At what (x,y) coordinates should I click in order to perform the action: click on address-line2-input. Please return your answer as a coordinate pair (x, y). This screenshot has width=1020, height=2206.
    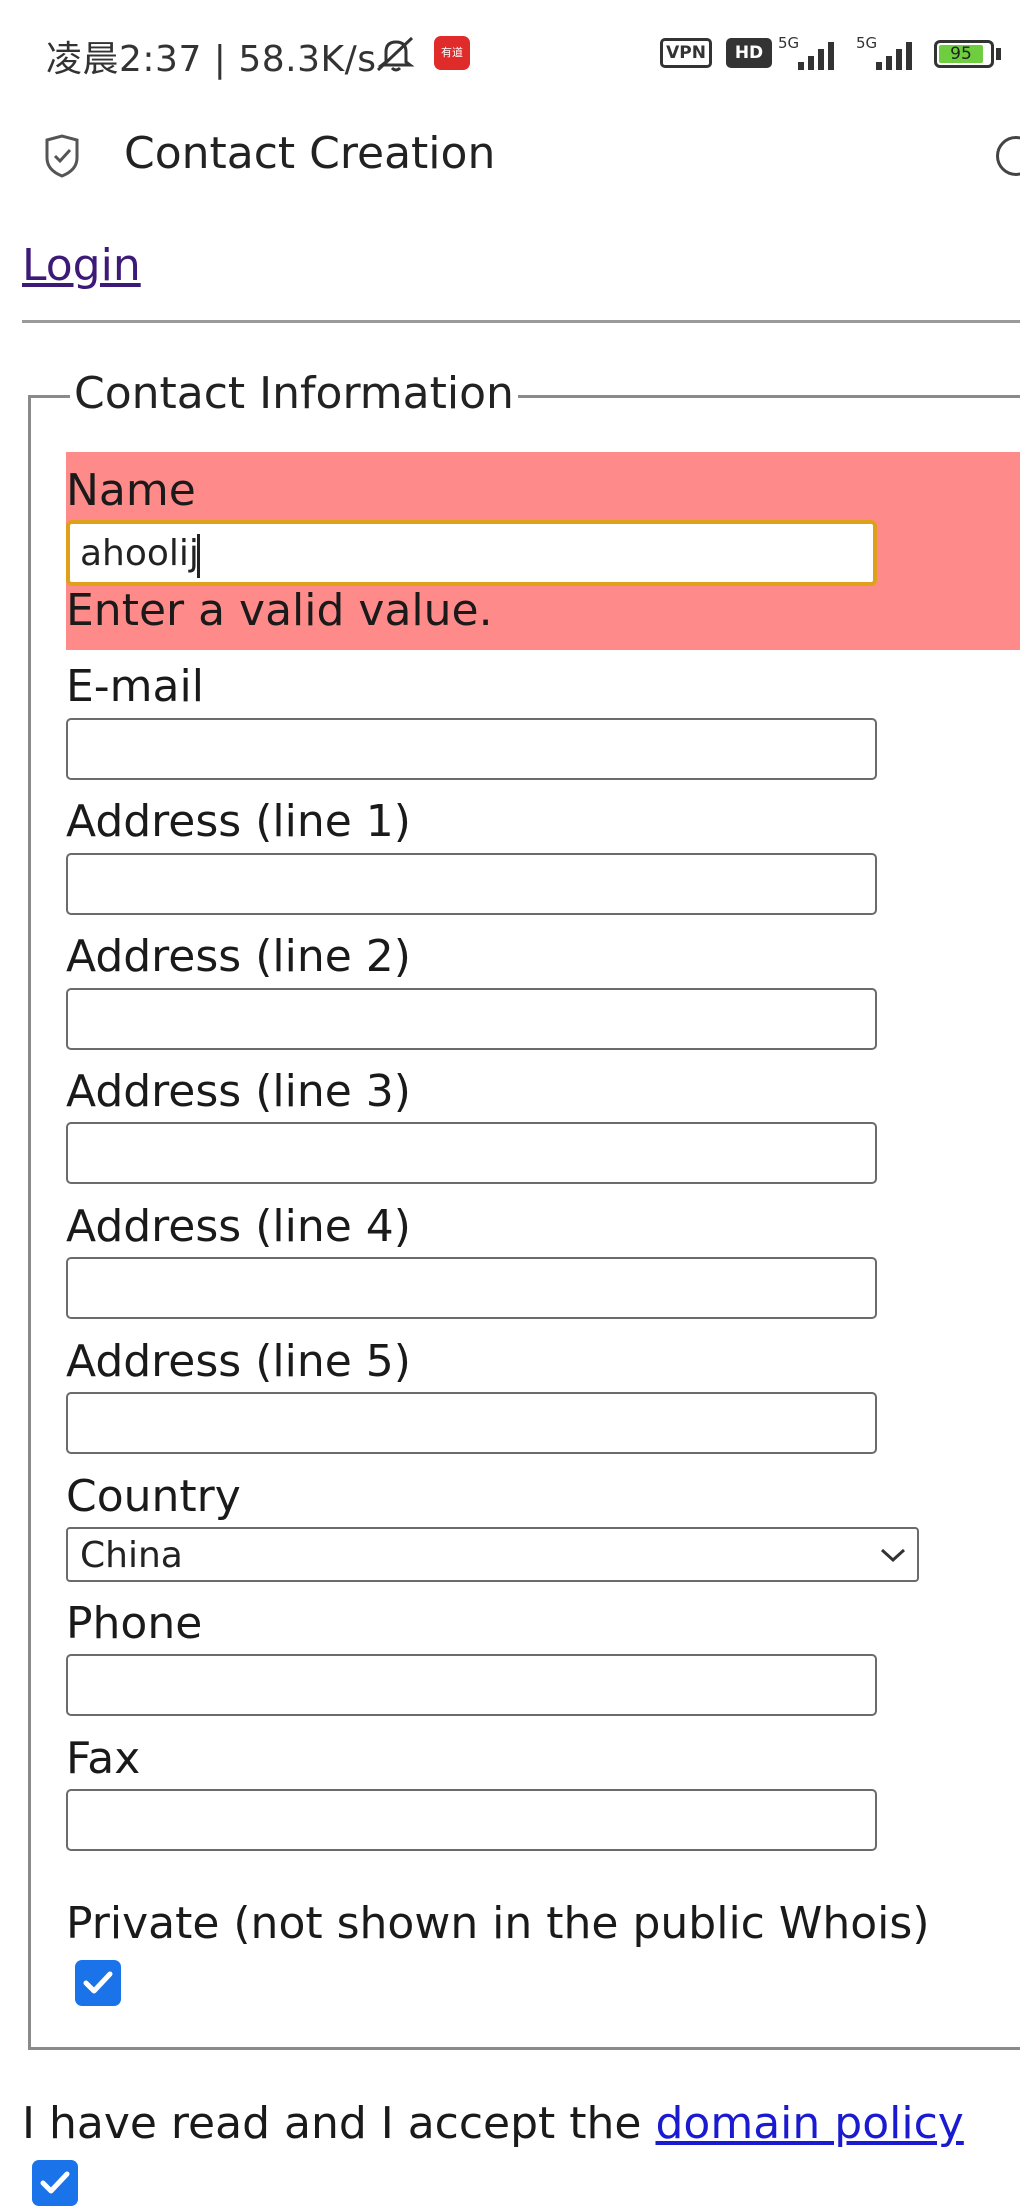
    Looking at the image, I should click on (471, 1019).